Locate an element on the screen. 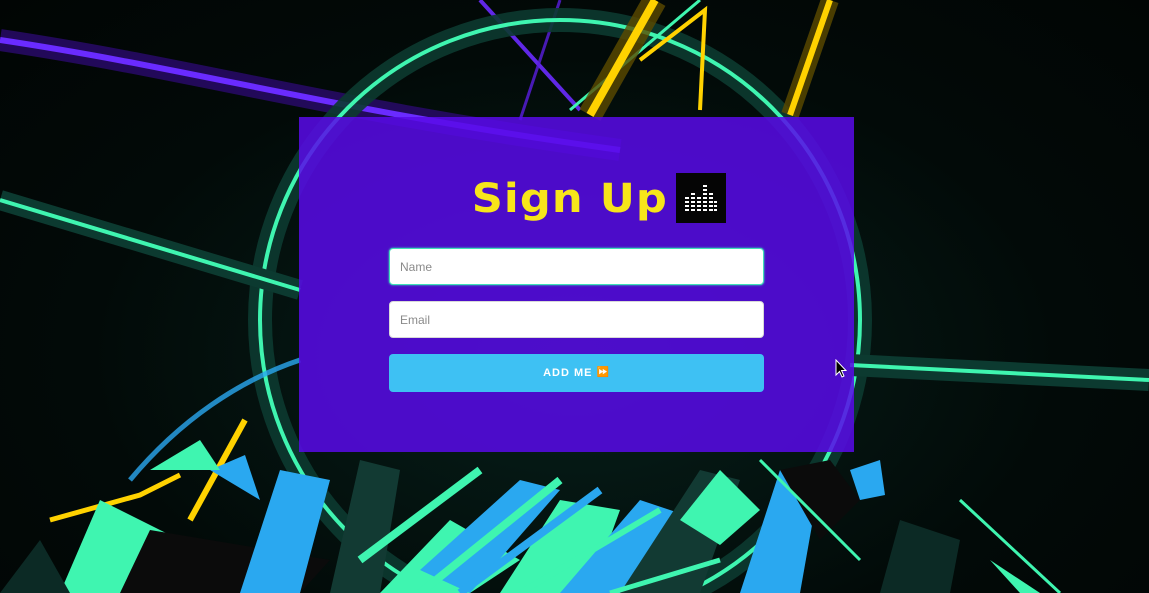 Image resolution: width=1149 pixels, height=593 pixels. fast-forward-icon: ⏩ is located at coordinates (603, 372).